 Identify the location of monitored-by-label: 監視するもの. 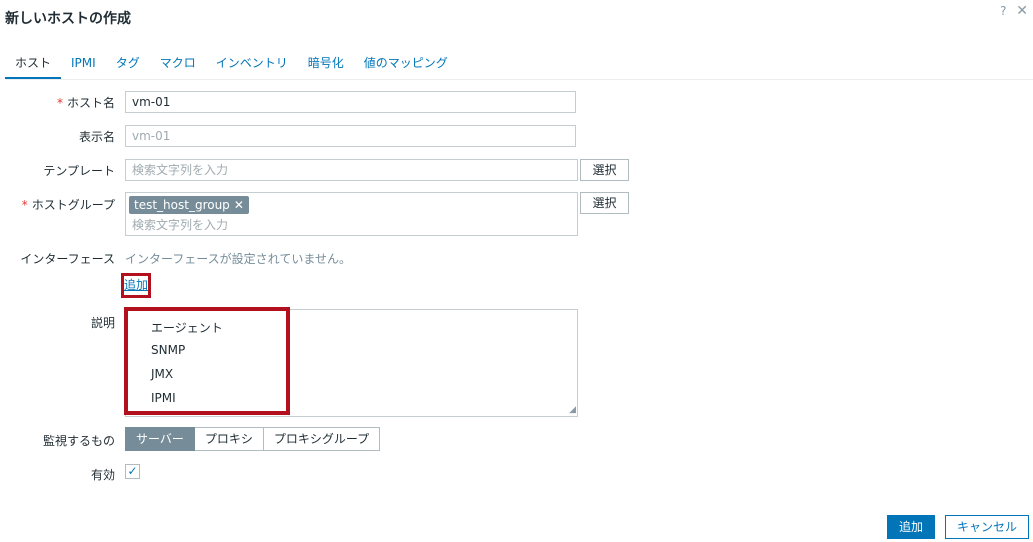
(78, 441).